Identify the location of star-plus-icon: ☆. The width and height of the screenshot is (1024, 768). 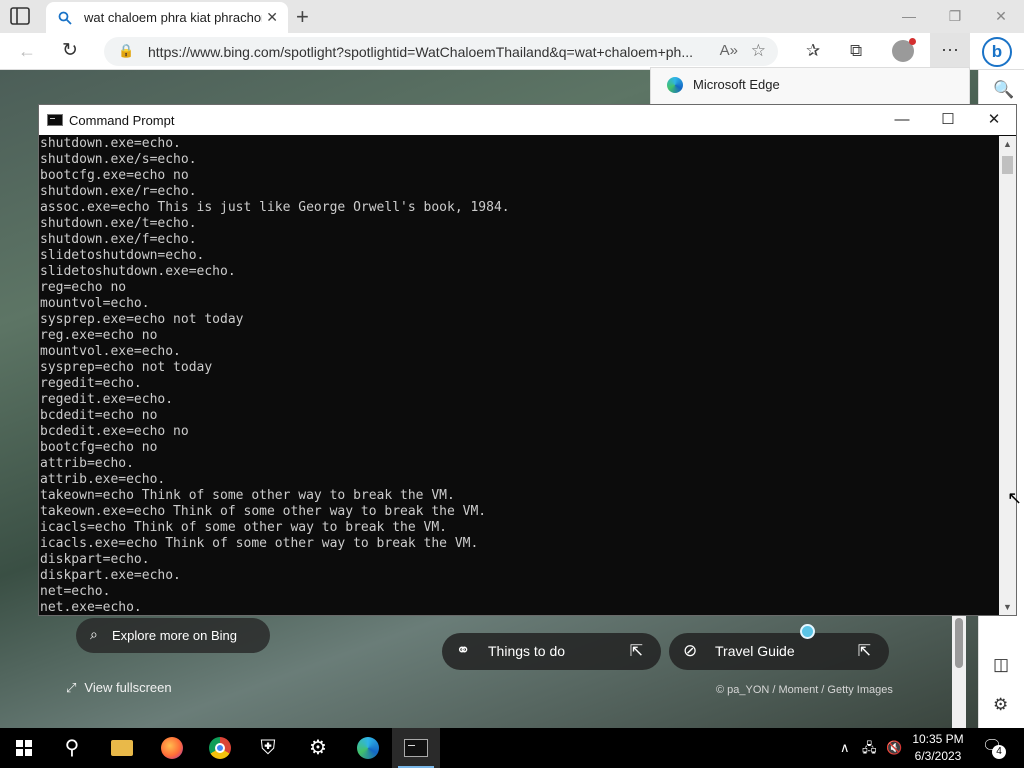
(758, 51).